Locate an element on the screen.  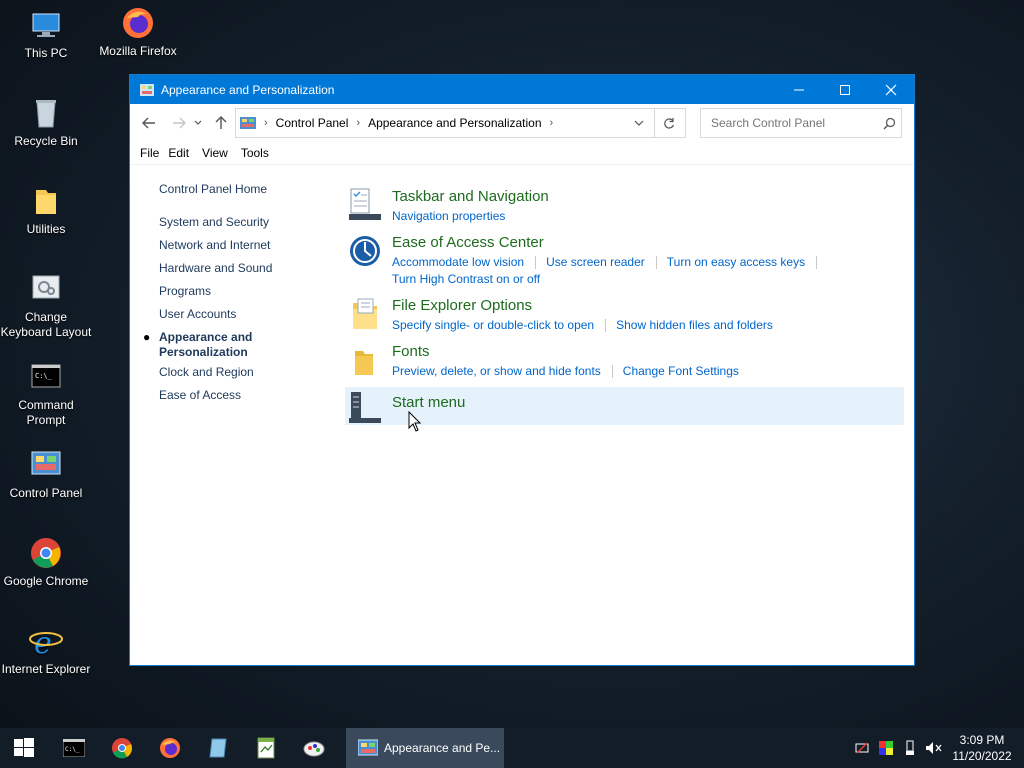
nav-programs: Programs is located at coordinates (215, 291).